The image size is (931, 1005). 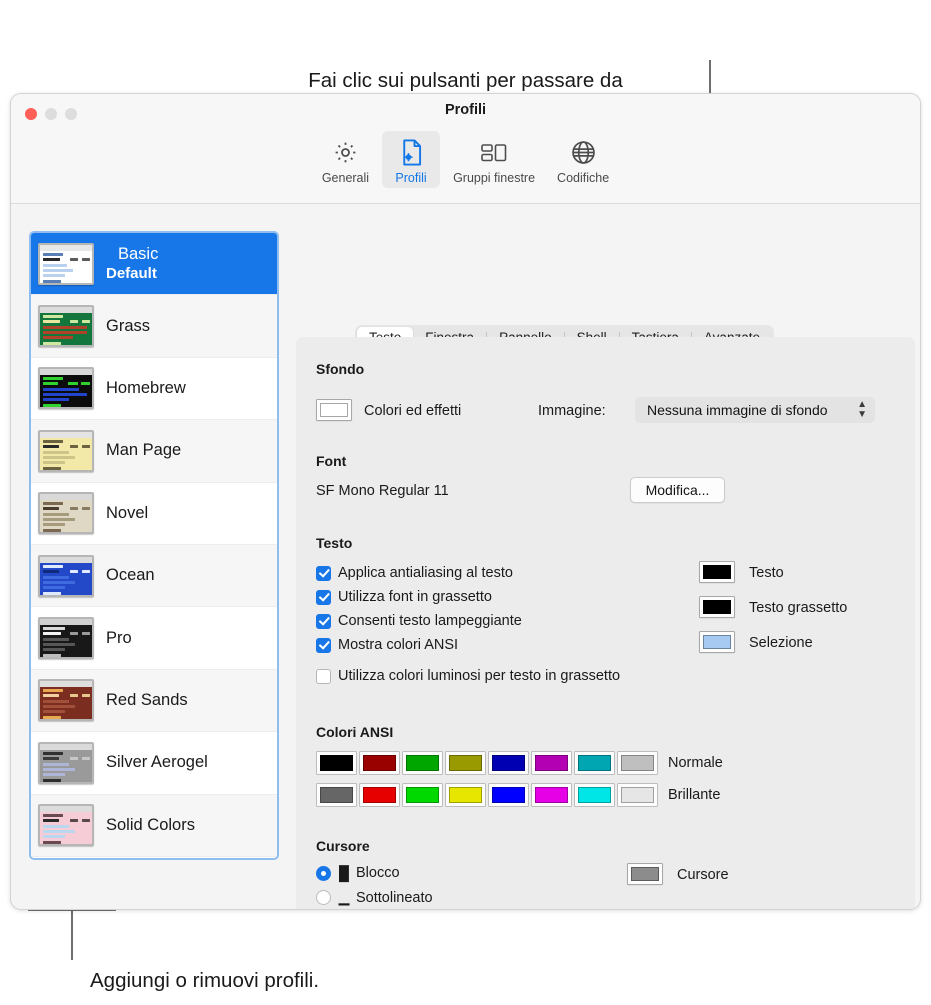 What do you see at coordinates (128, 325) in the screenshot?
I see `profile-name: Grass` at bounding box center [128, 325].